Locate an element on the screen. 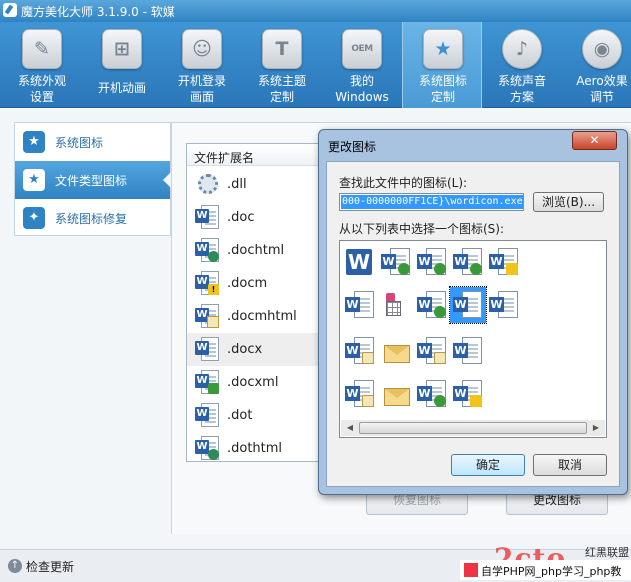 This screenshot has height=582, width=631. tool-label: 开机动画 is located at coordinates (121, 88).